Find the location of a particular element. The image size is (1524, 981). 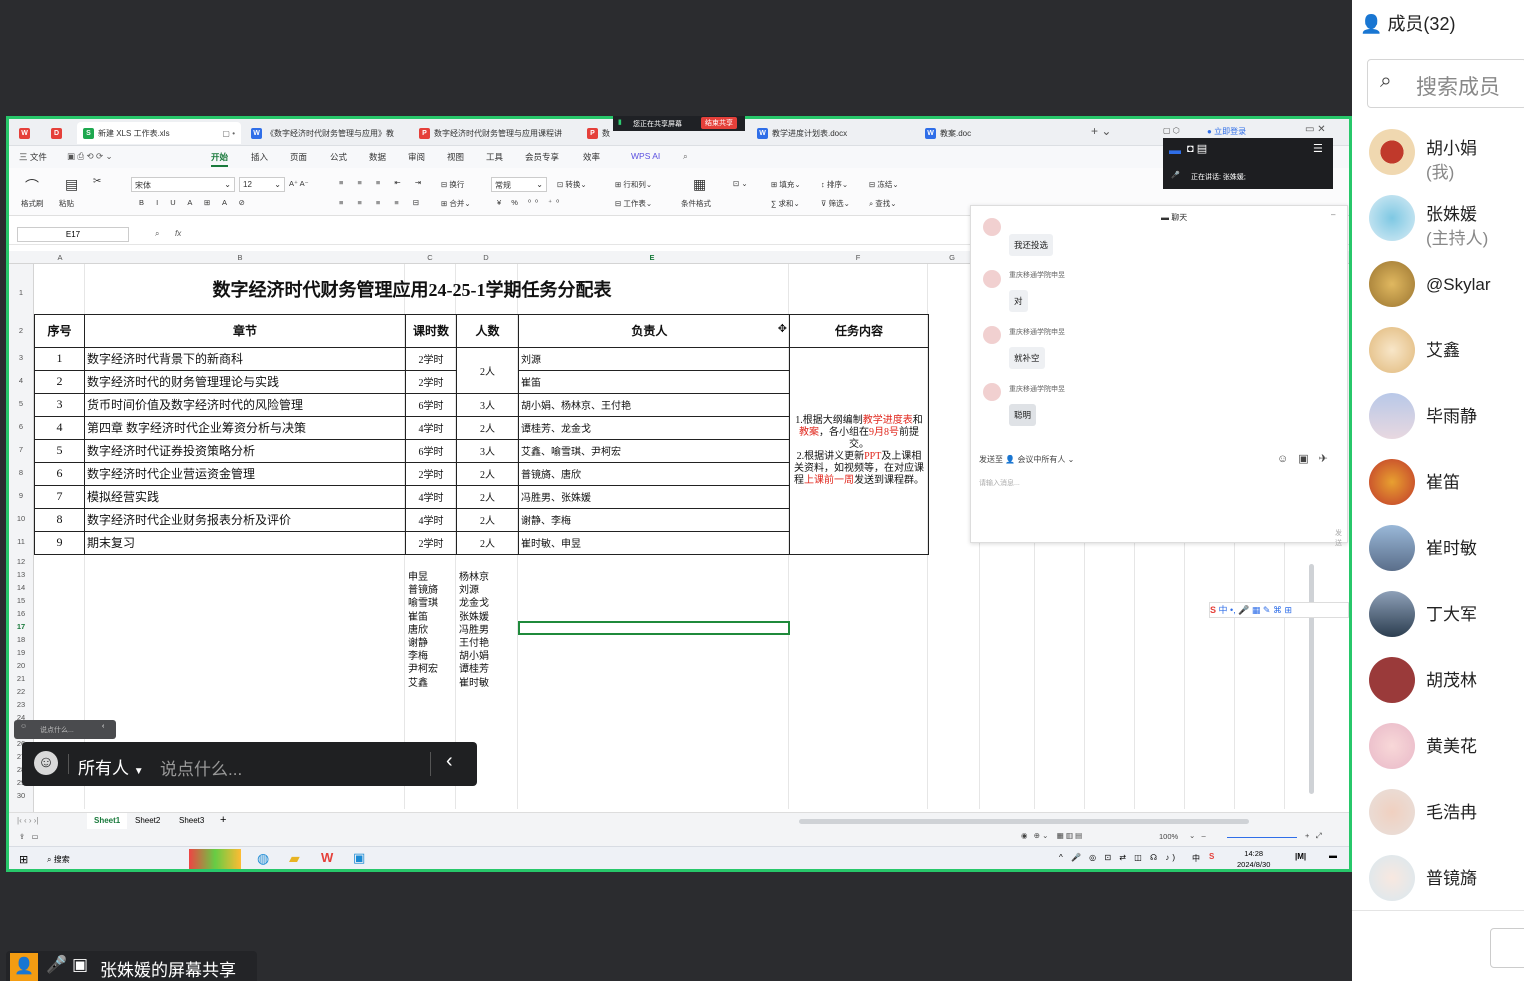

cut-icon: ✂ is located at coordinates (97, 181).